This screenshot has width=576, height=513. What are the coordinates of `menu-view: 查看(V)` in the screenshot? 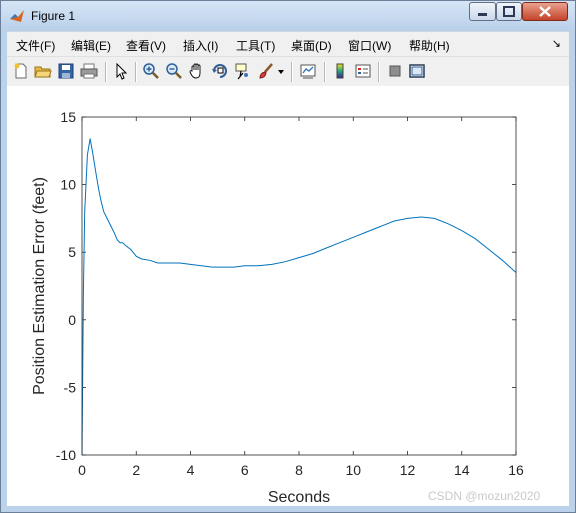 It's located at (146, 45).